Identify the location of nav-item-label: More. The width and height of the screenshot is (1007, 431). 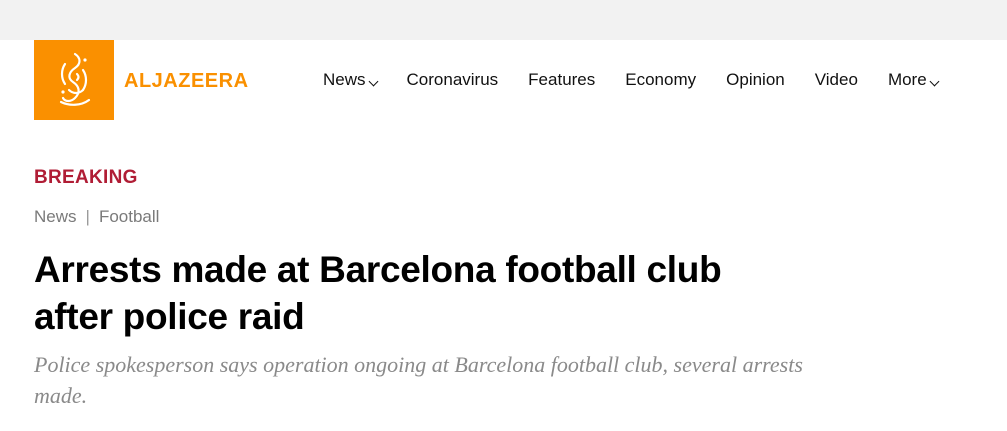
(907, 79).